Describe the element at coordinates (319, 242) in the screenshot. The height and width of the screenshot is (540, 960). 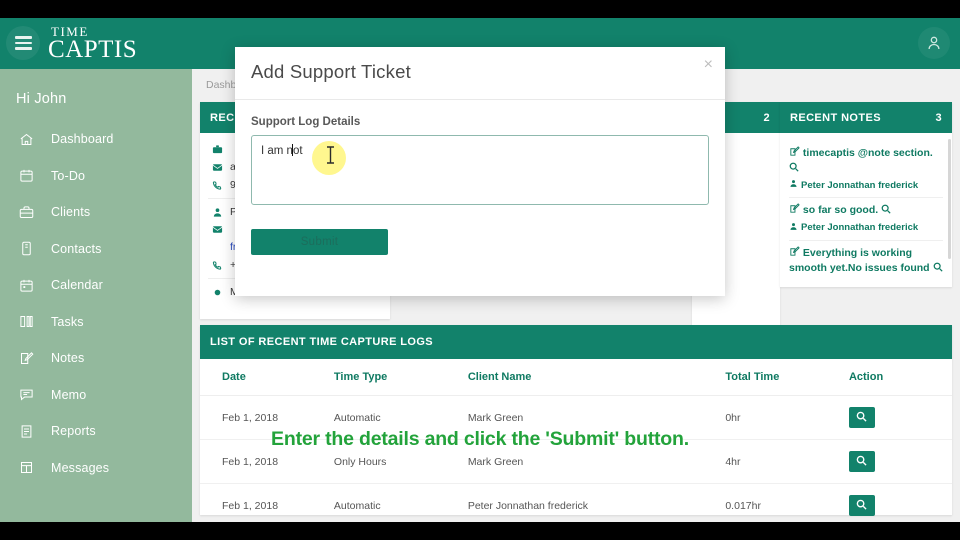
I see `submit-button: Submit` at that location.